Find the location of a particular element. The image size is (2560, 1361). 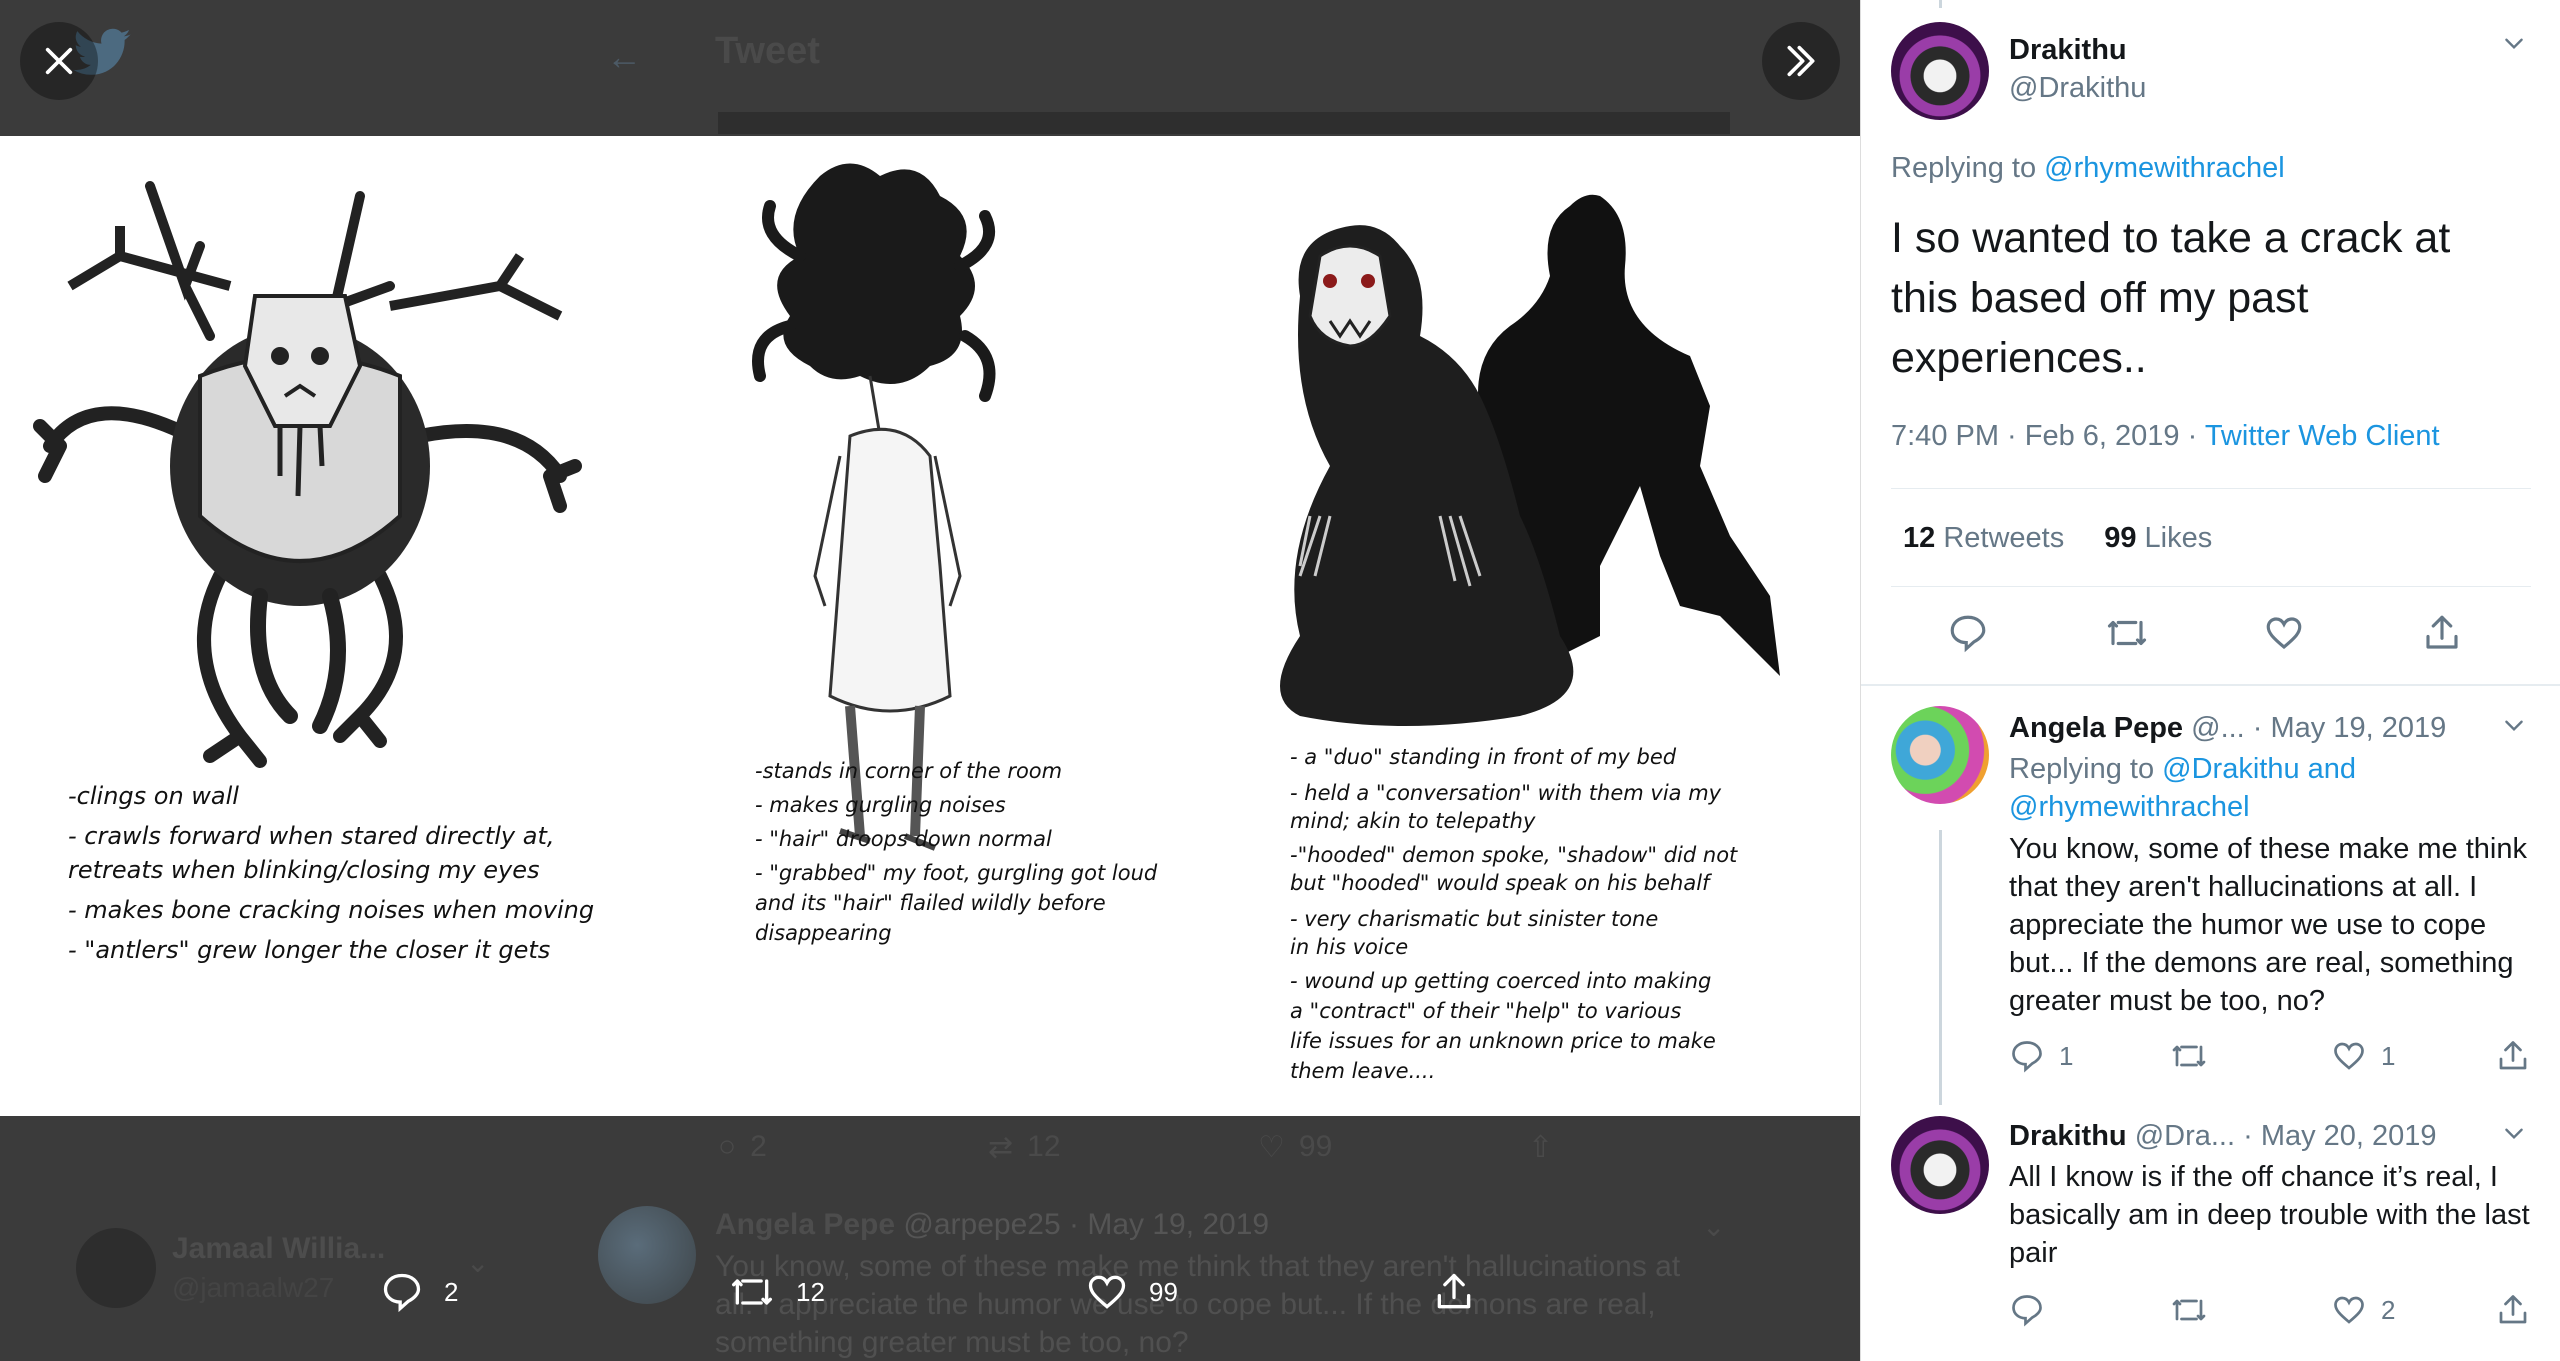

note-line: - makes gurgling noises is located at coordinates (880, 805).